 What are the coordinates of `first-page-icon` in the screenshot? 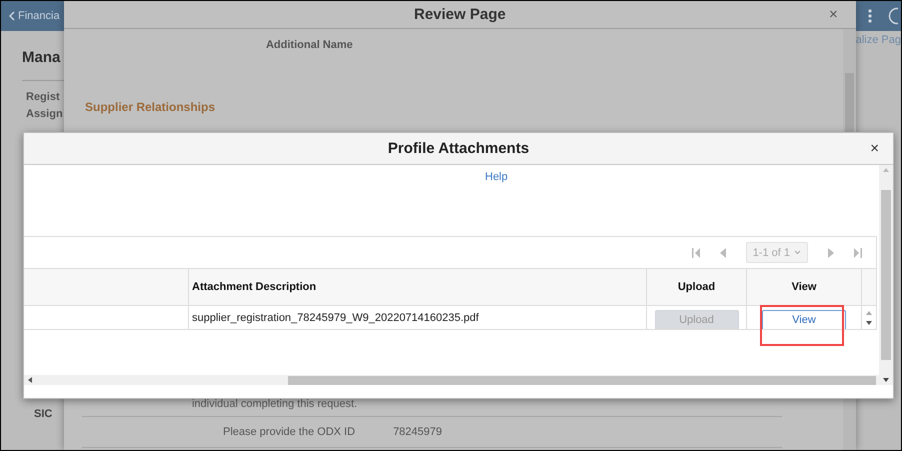 It's located at (696, 253).